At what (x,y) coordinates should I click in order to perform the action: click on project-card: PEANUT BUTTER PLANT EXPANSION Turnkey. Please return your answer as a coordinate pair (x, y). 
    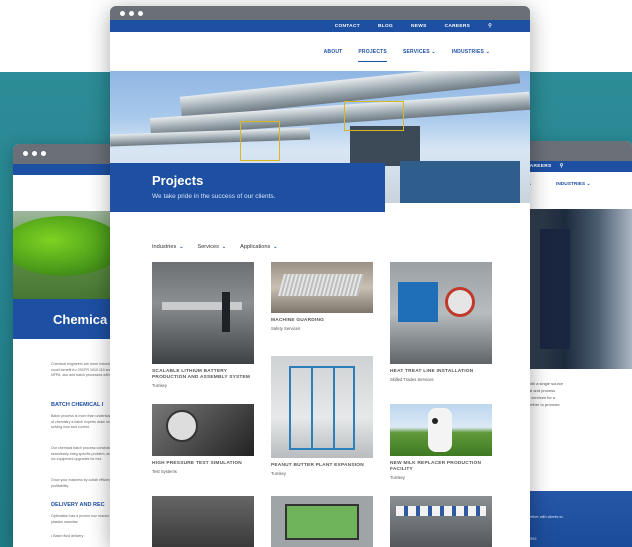
    Looking at the image, I should click on (322, 416).